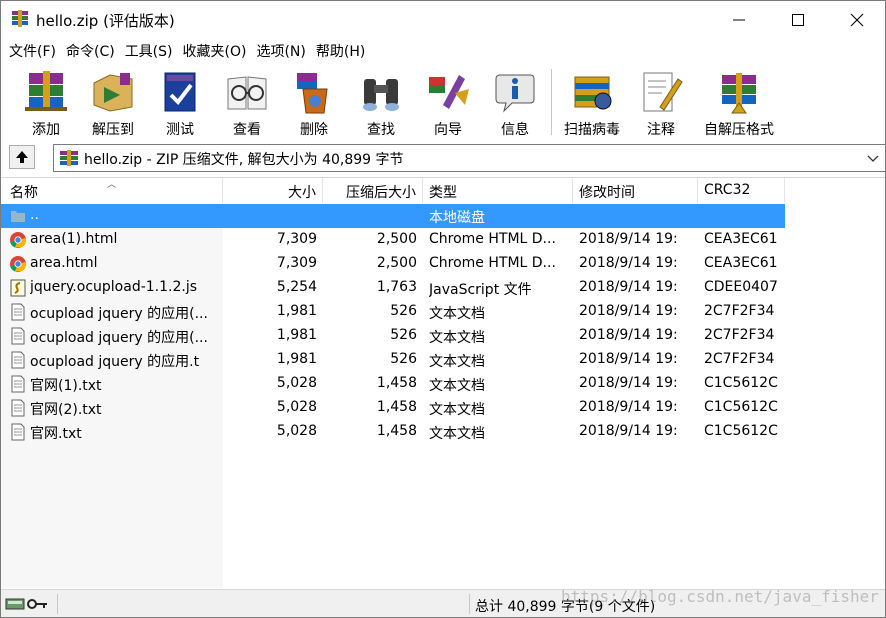 The width and height of the screenshot is (886, 618). What do you see at coordinates (66, 410) in the screenshot?
I see `file-name: 官网(2).txt` at bounding box center [66, 410].